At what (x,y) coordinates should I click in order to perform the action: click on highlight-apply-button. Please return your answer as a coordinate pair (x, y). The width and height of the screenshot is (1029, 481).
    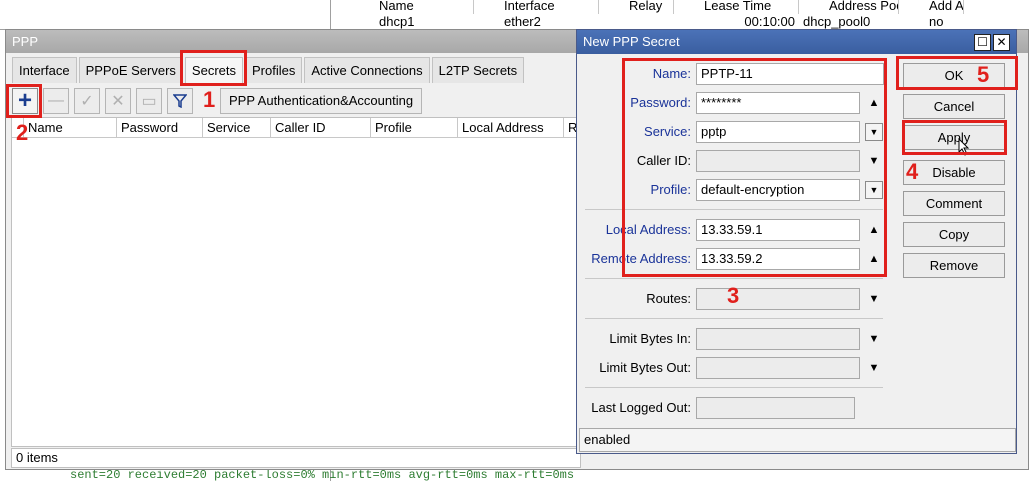
    Looking at the image, I should click on (954, 137).